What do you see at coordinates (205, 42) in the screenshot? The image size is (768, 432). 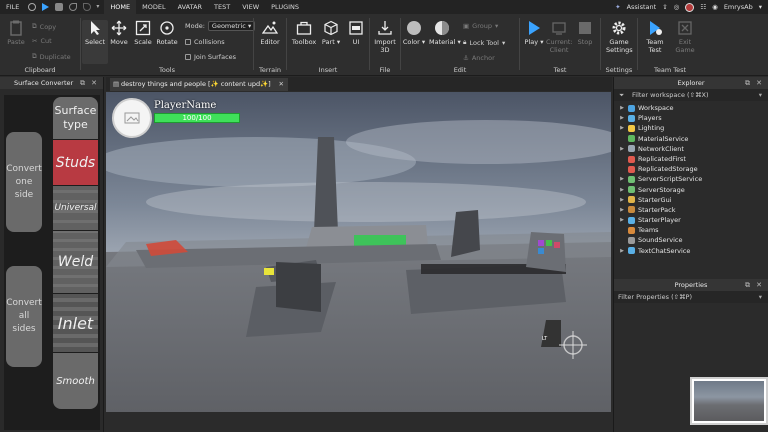 I see `collisions-toggle: Collisions` at bounding box center [205, 42].